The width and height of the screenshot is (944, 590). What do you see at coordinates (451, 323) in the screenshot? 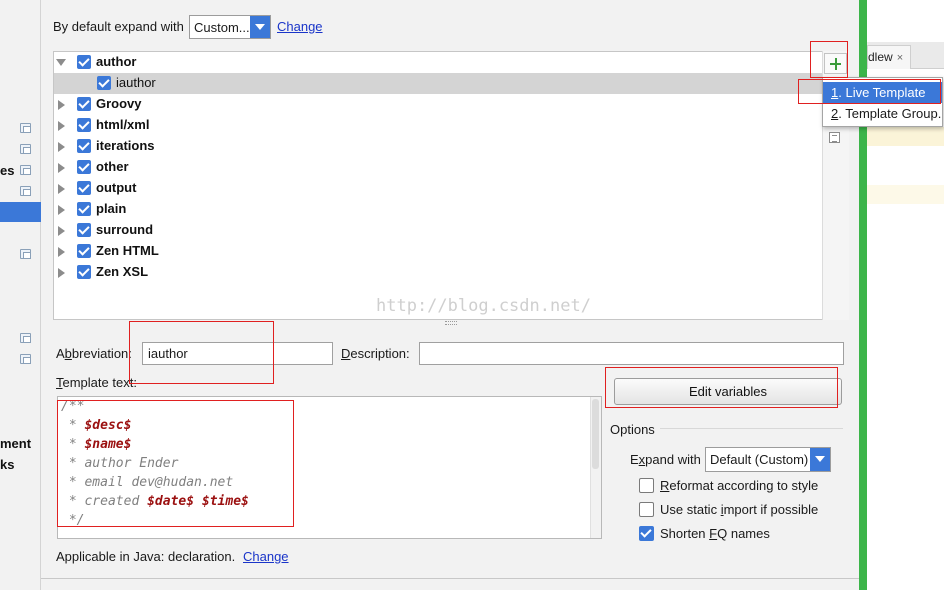
I see `splitter-handle` at bounding box center [451, 323].